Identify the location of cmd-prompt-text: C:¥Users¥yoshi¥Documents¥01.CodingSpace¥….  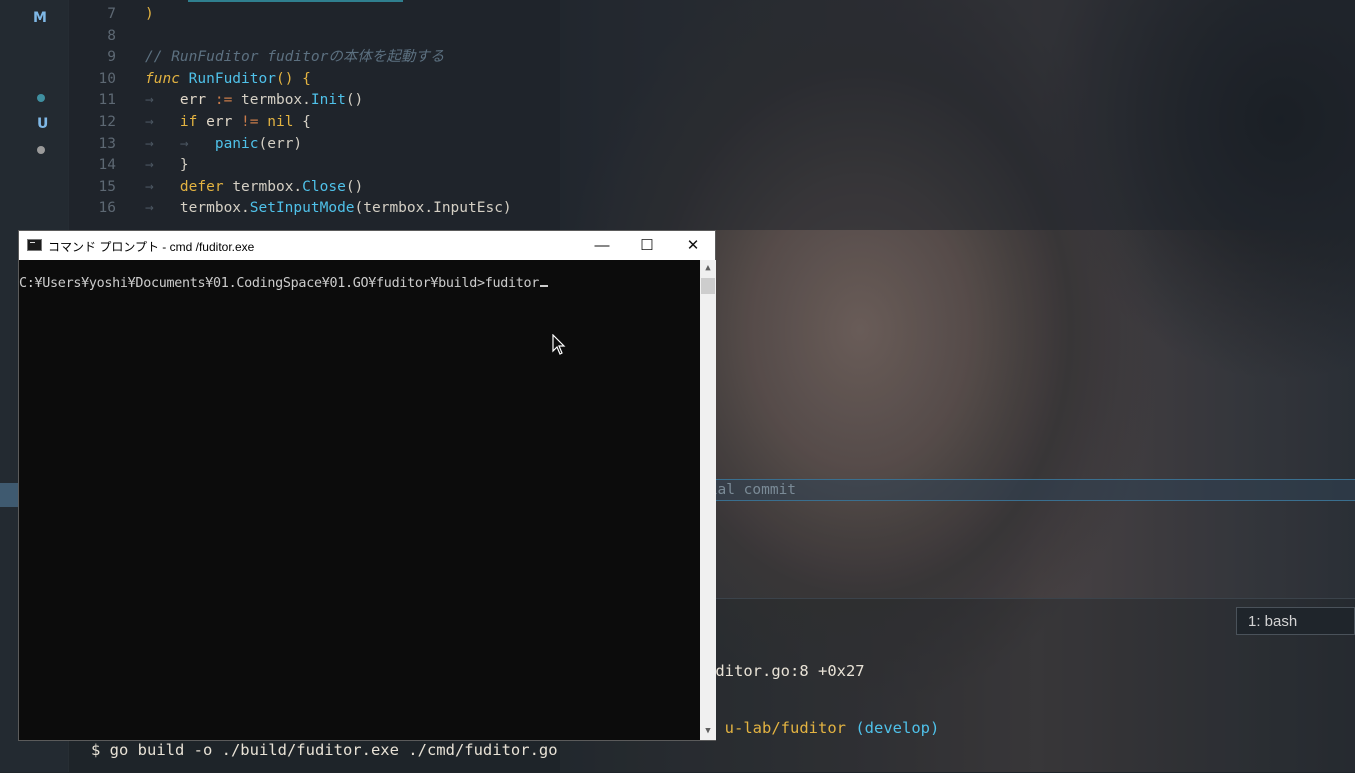
(279, 283).